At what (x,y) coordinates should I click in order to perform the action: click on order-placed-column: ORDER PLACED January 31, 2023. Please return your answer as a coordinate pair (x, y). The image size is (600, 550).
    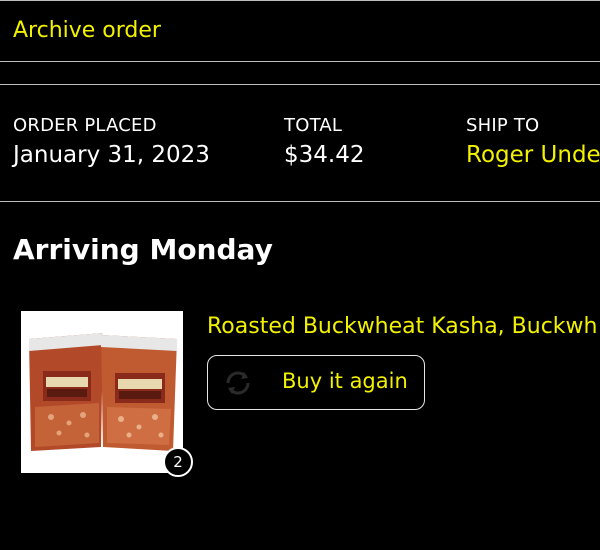
    Looking at the image, I should click on (111, 141).